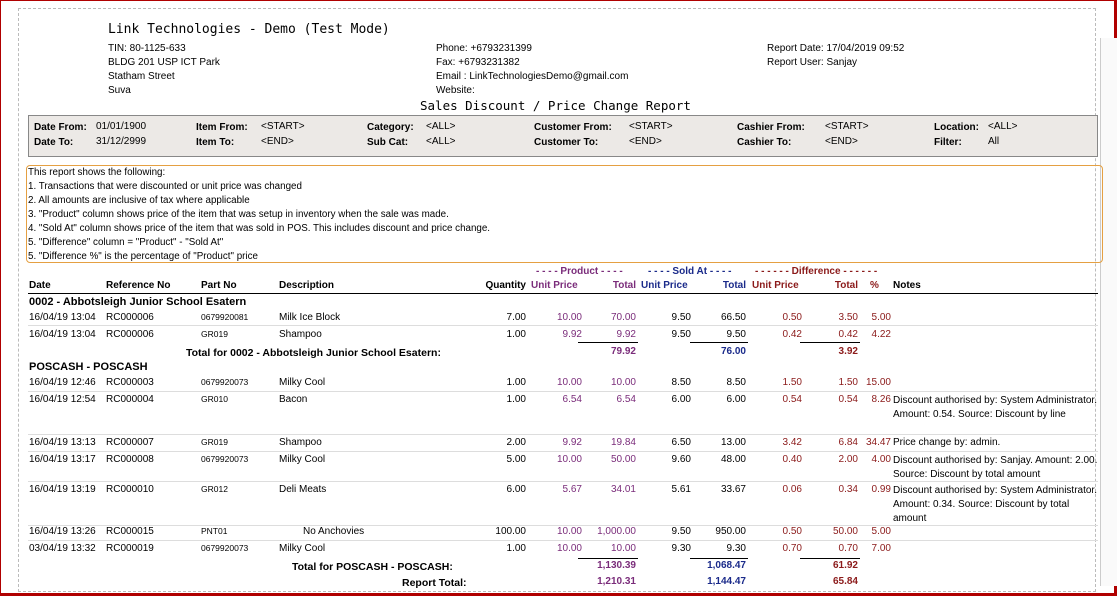 This screenshot has height=599, width=1120. Describe the element at coordinates (690, 271) in the screenshot. I see `soldat-group-header: - - - - Sold At - - - -` at that location.